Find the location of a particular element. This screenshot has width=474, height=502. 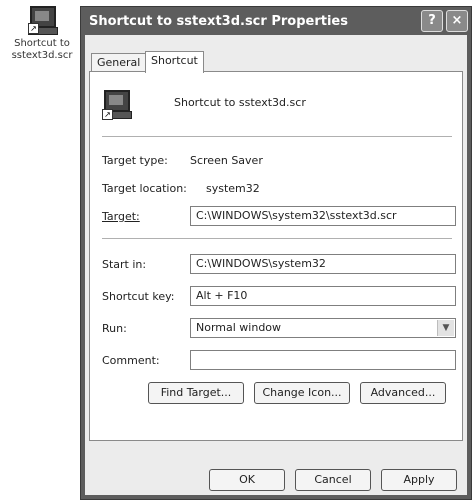

close-button: × is located at coordinates (457, 21).